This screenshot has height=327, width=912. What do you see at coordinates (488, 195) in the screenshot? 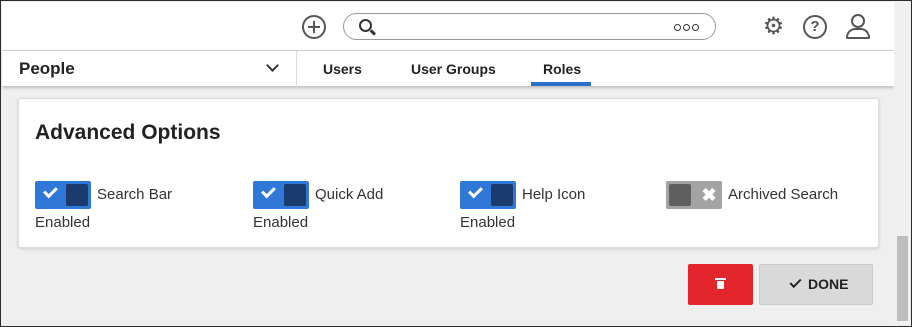
I see `help-icon-toggle` at bounding box center [488, 195].